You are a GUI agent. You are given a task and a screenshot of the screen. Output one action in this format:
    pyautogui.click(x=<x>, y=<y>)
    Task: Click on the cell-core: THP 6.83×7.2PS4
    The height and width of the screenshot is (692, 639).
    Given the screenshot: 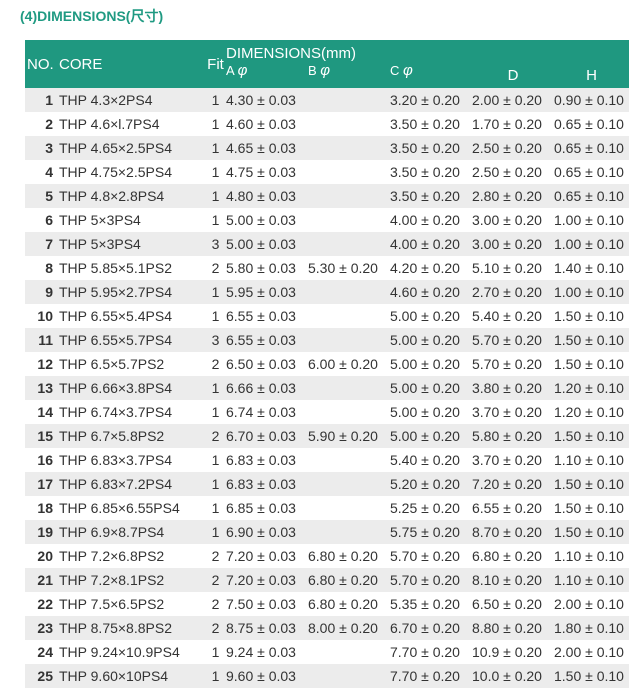 What is the action you would take?
    pyautogui.click(x=132, y=484)
    